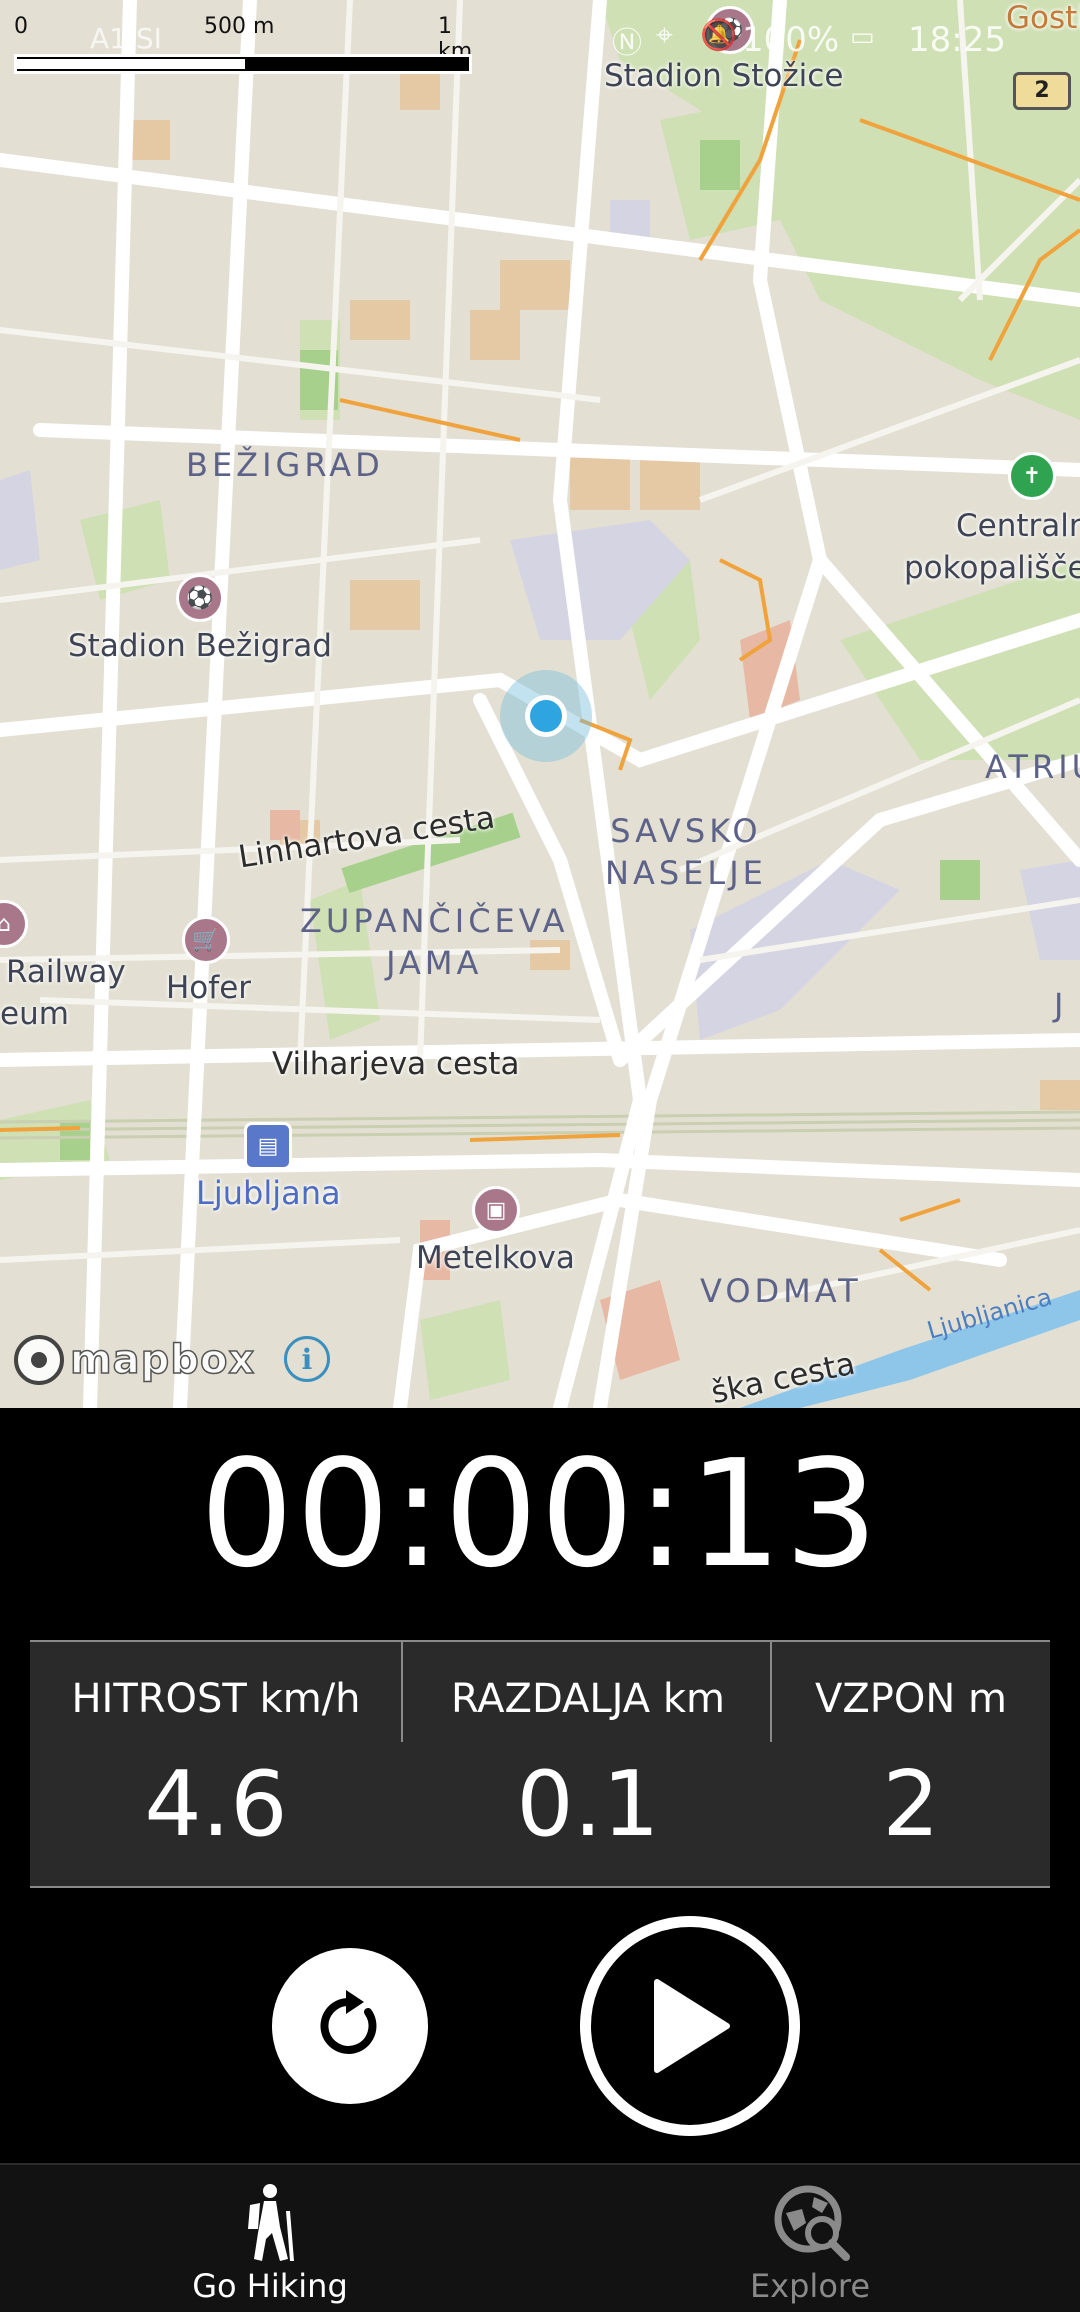  I want to click on district-label-atriu: ATRIU, so click(1032, 767).